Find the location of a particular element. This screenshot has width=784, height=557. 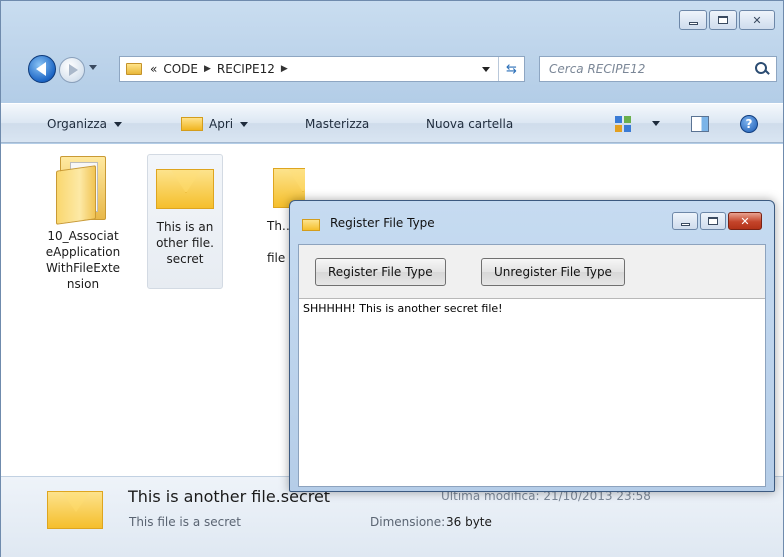

minimize-button is located at coordinates (693, 20).